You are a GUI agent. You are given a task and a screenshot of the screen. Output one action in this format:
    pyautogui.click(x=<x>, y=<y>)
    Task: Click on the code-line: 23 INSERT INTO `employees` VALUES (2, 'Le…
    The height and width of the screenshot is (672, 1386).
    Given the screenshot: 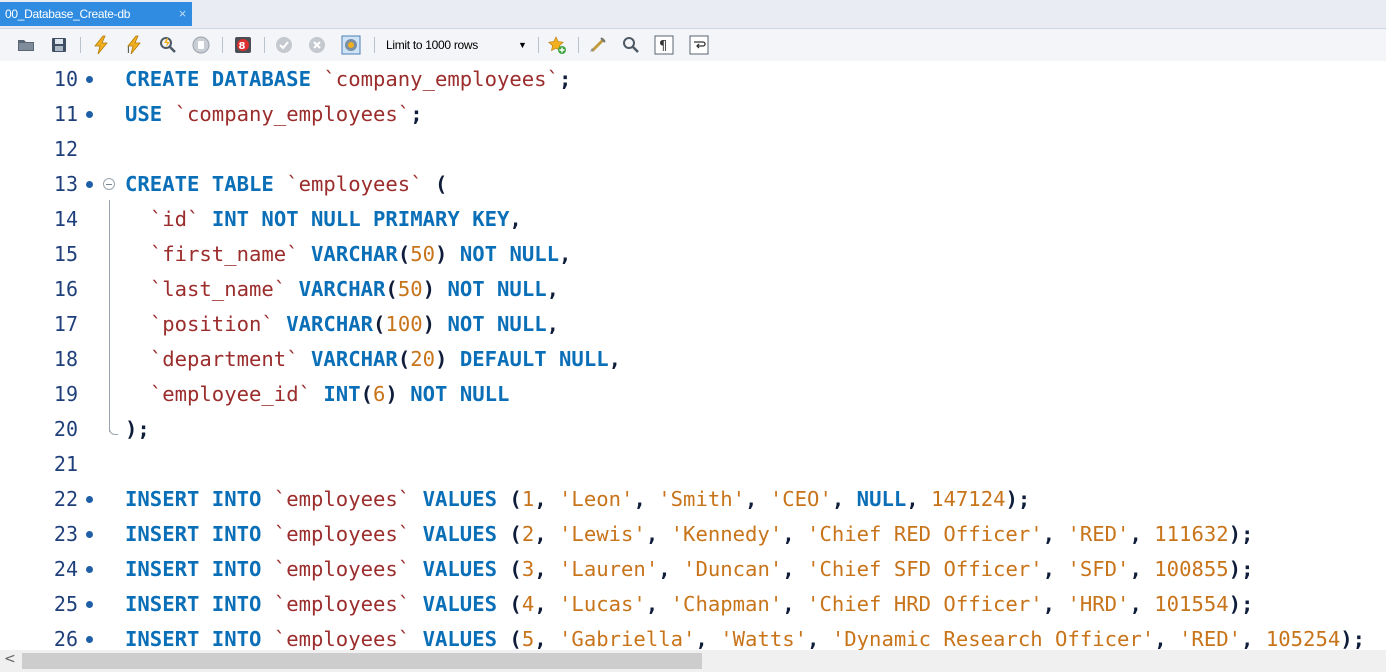 What is the action you would take?
    pyautogui.click(x=693, y=534)
    